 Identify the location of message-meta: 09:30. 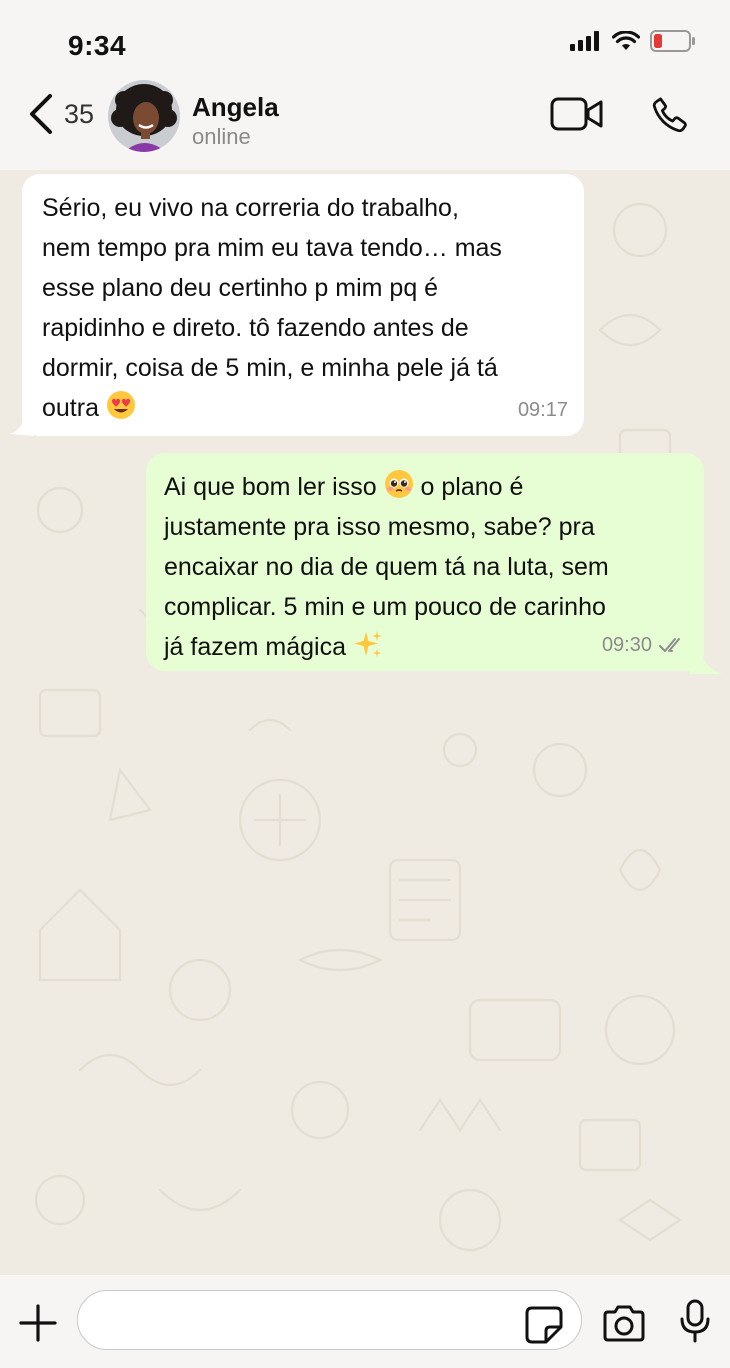
(645, 645).